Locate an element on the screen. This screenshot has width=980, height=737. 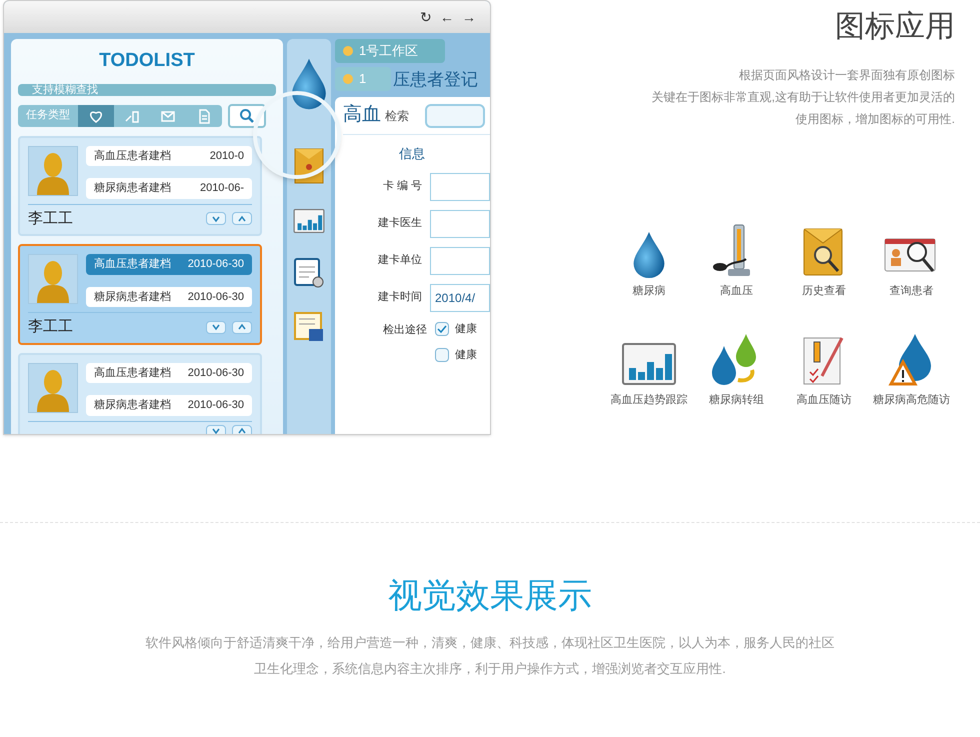
icon-label: 历史查看 is located at coordinates (824, 291).